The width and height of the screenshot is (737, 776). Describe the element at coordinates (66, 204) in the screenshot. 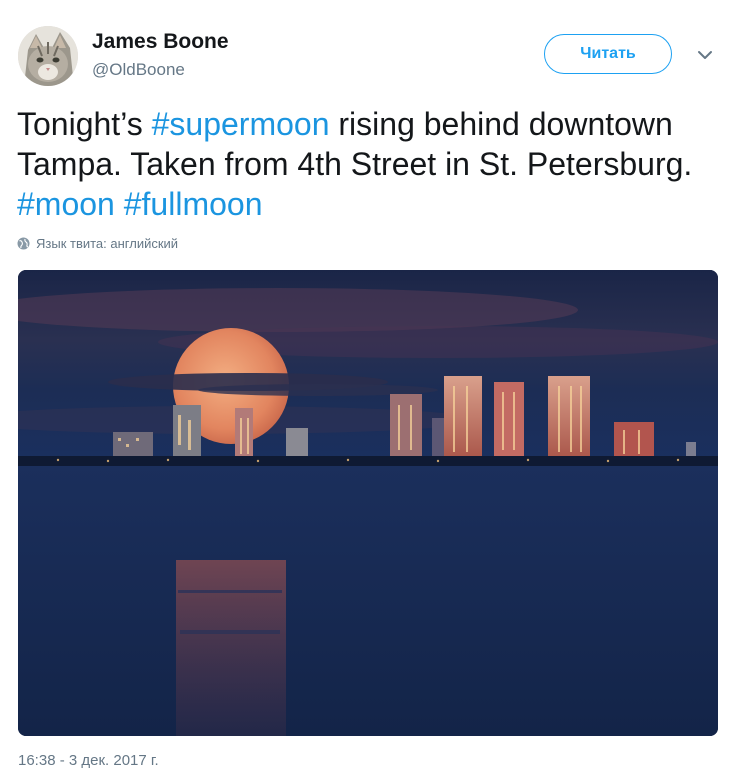

I see `hashtag-link: #moon` at that location.